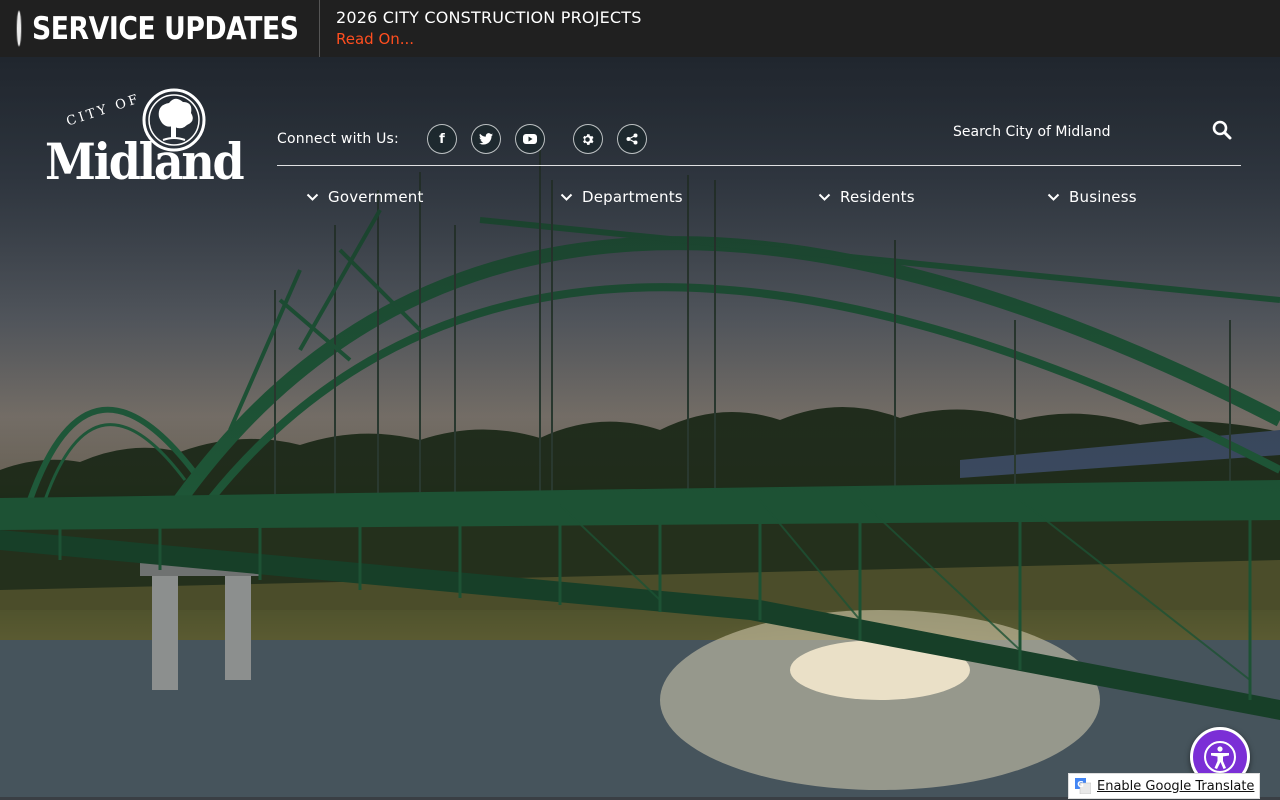 The height and width of the screenshot is (800, 1280). What do you see at coordinates (145, 161) in the screenshot?
I see `logo-city-name: Midland` at bounding box center [145, 161].